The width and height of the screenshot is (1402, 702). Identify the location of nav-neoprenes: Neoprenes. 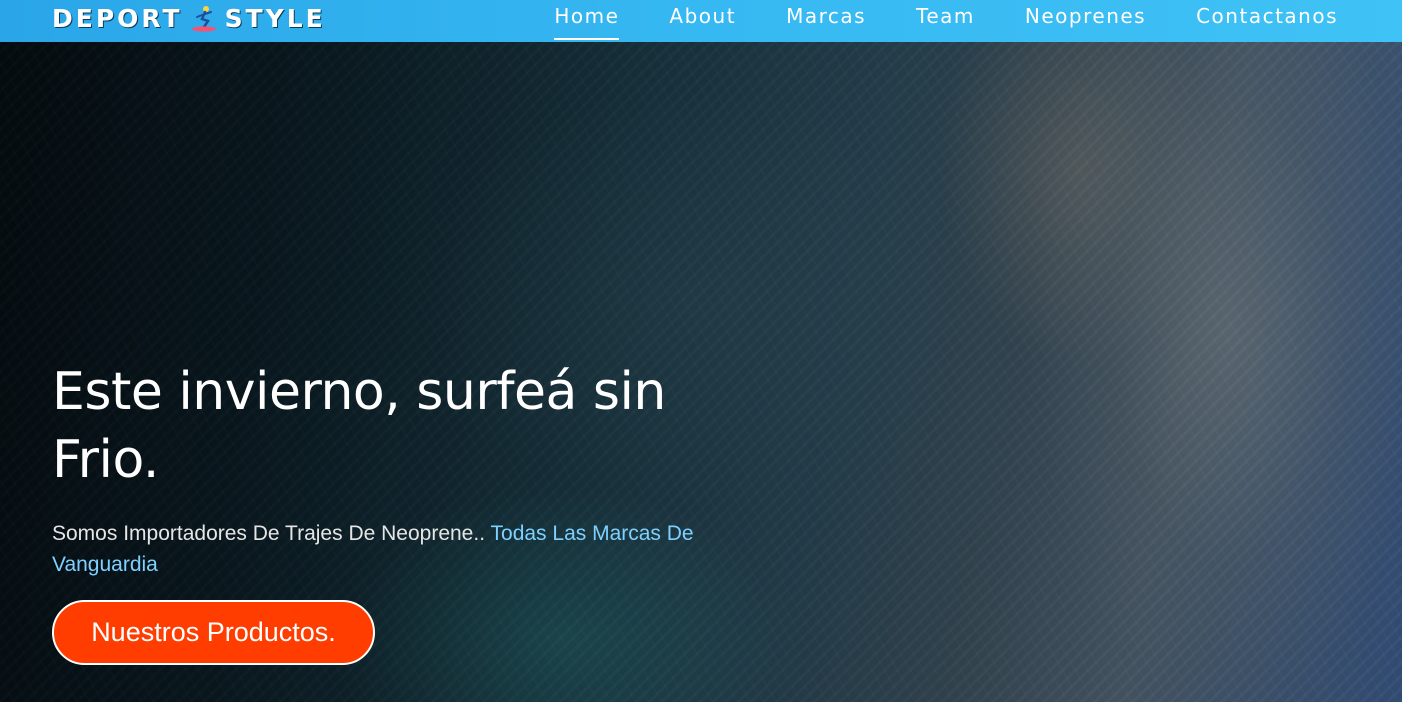
(1085, 21).